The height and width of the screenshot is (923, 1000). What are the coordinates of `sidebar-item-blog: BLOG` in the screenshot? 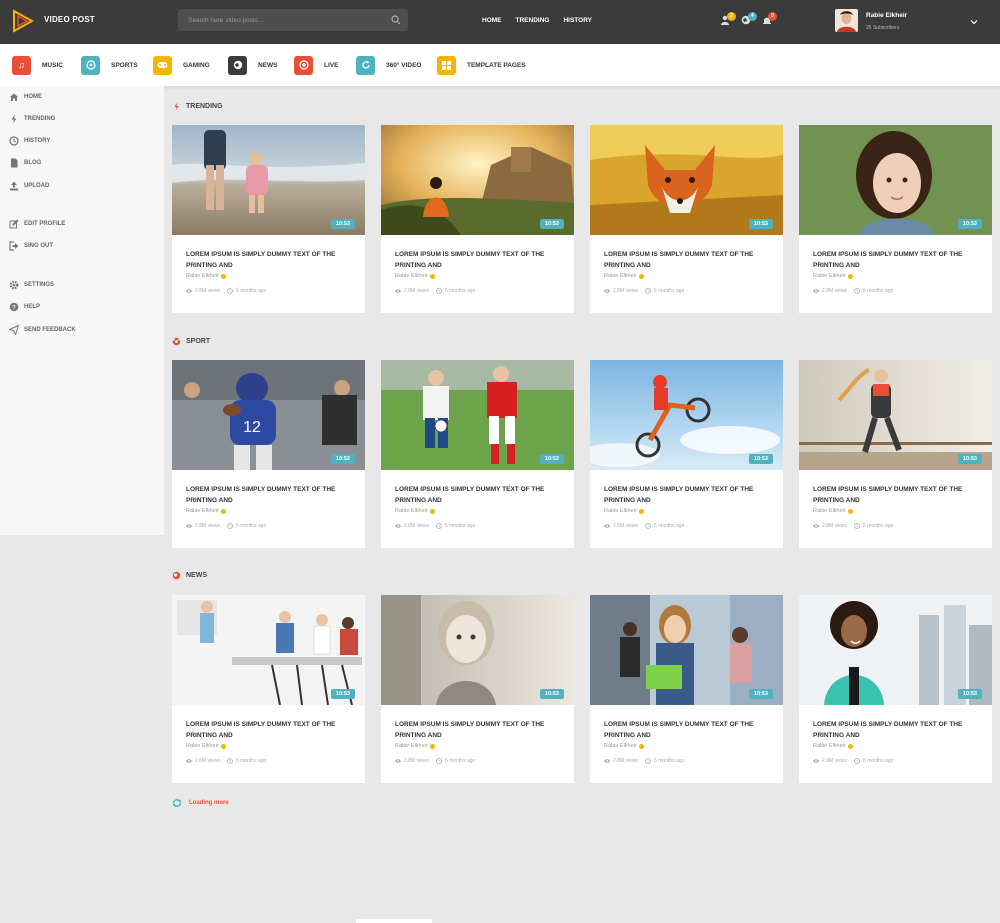 It's located at (25, 163).